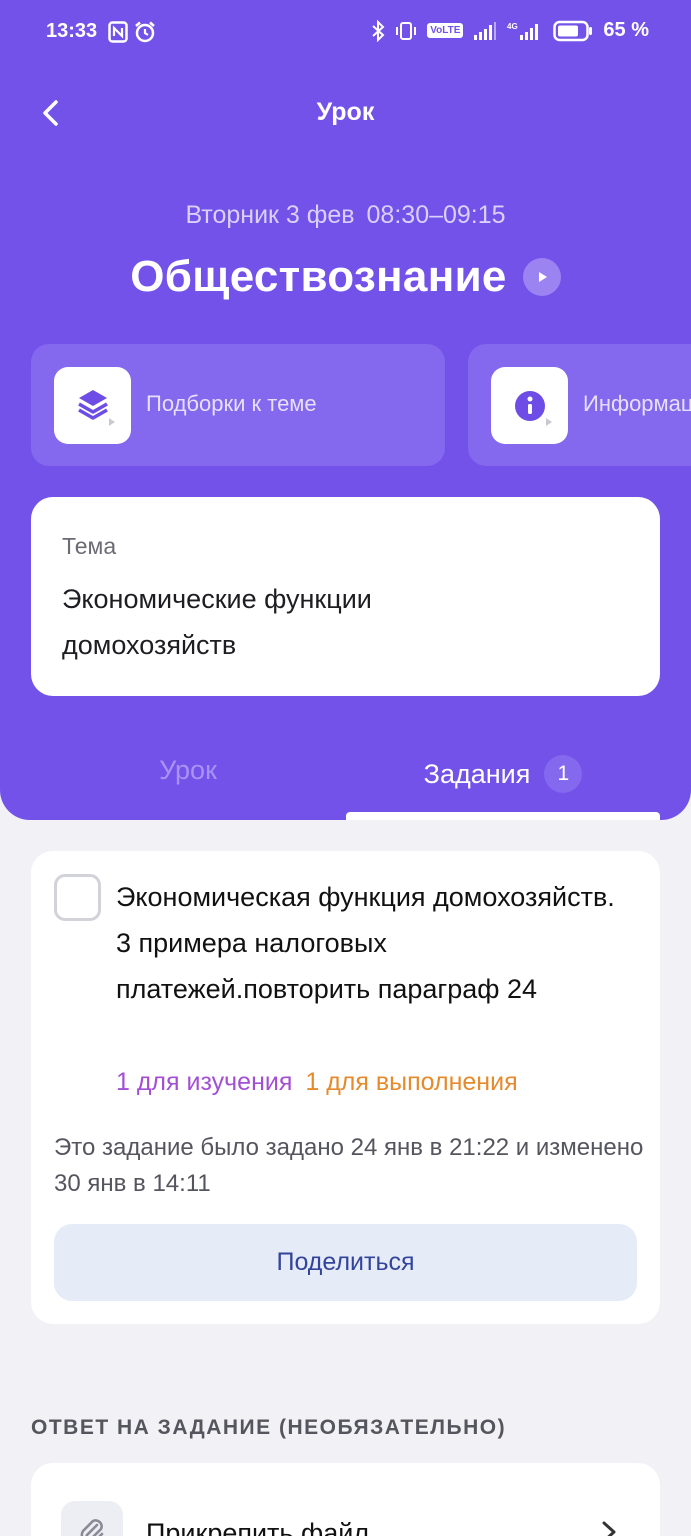  Describe the element at coordinates (145, 32) in the screenshot. I see `alarm-icon` at that location.